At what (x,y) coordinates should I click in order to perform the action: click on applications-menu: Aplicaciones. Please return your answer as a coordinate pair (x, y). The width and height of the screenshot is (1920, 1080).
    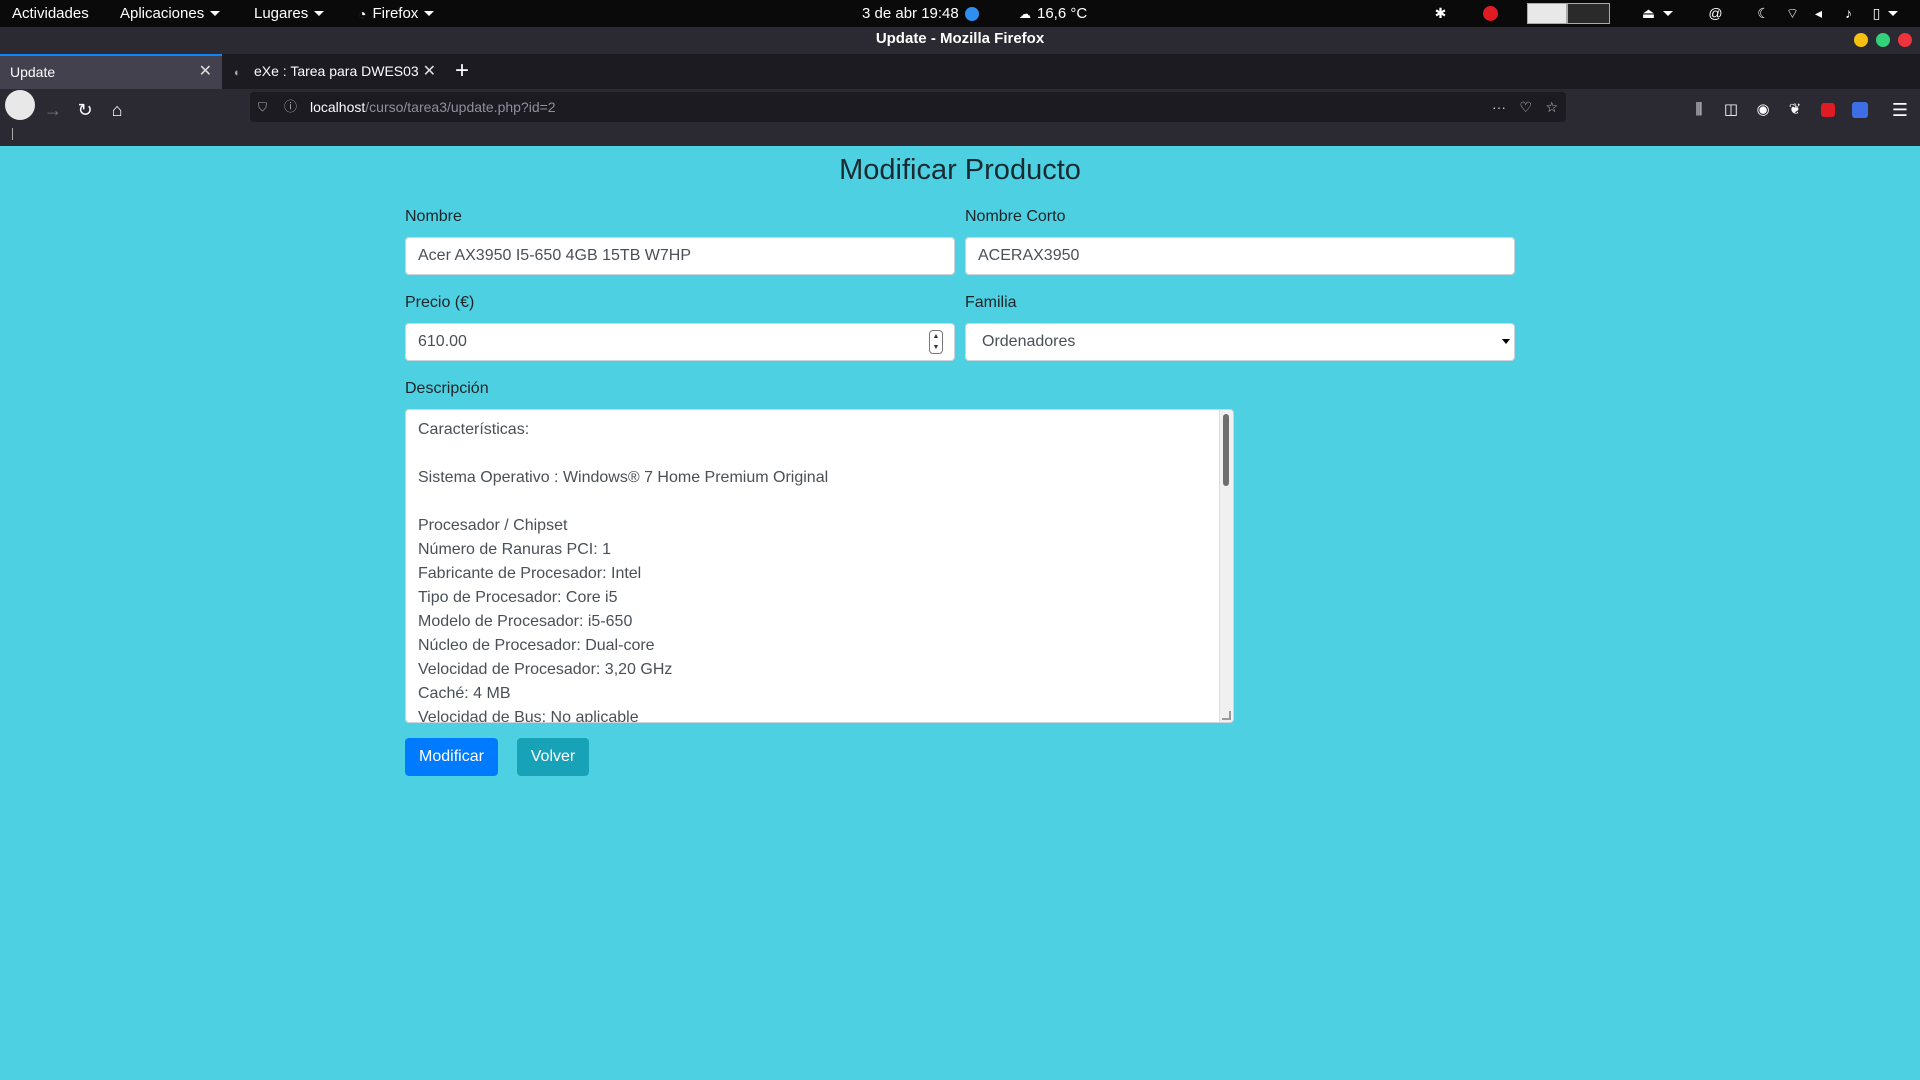
    Looking at the image, I should click on (170, 13).